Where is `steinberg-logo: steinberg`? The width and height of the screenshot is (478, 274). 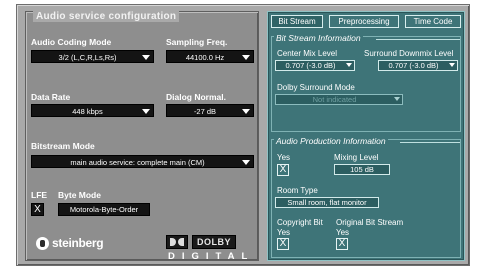 steinberg-logo: steinberg is located at coordinates (70, 243).